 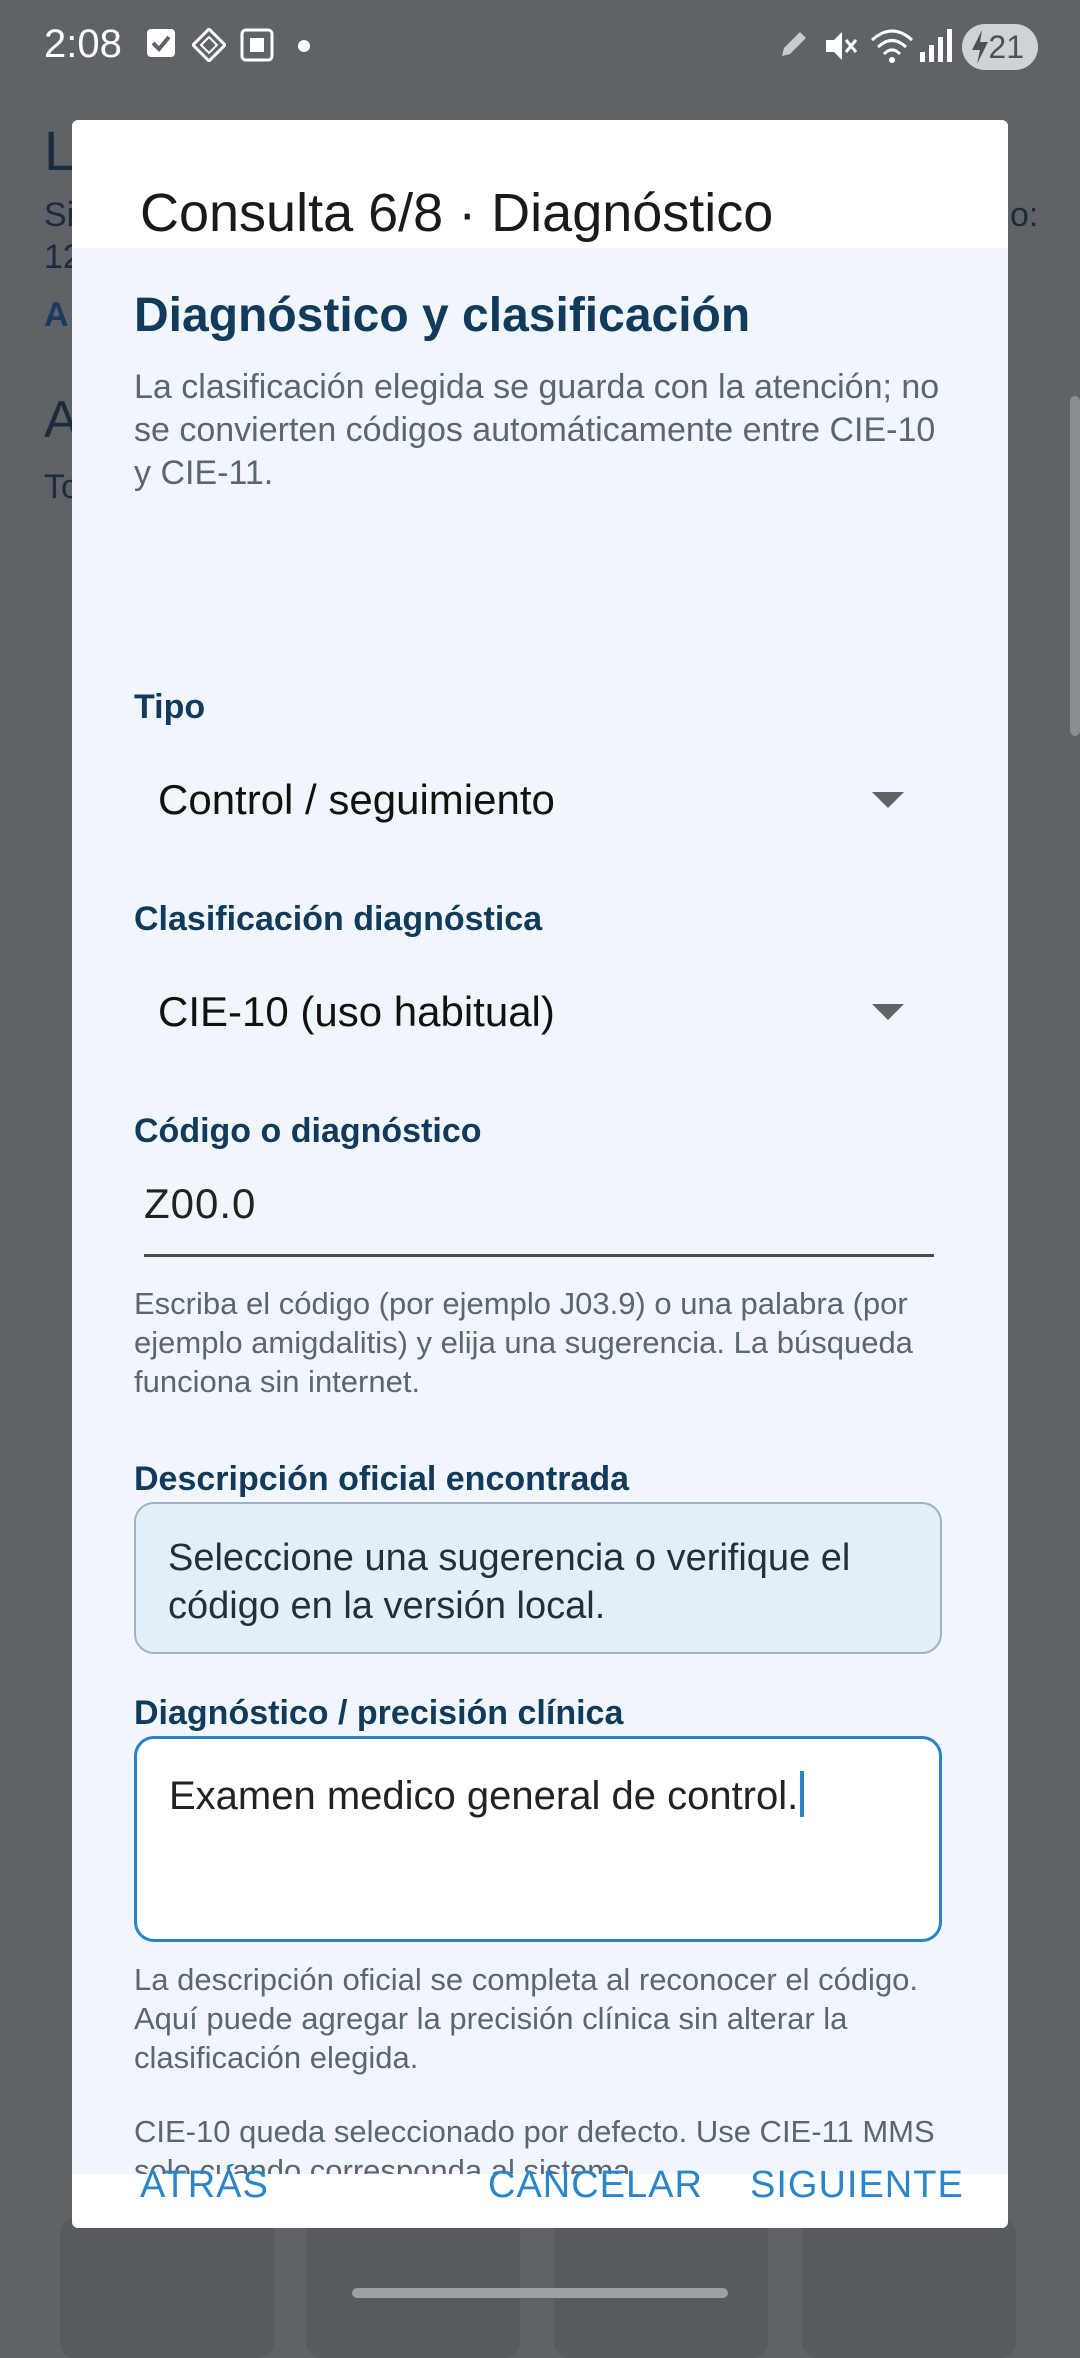 What do you see at coordinates (209, 45) in the screenshot?
I see `diamond-grid-icon` at bounding box center [209, 45].